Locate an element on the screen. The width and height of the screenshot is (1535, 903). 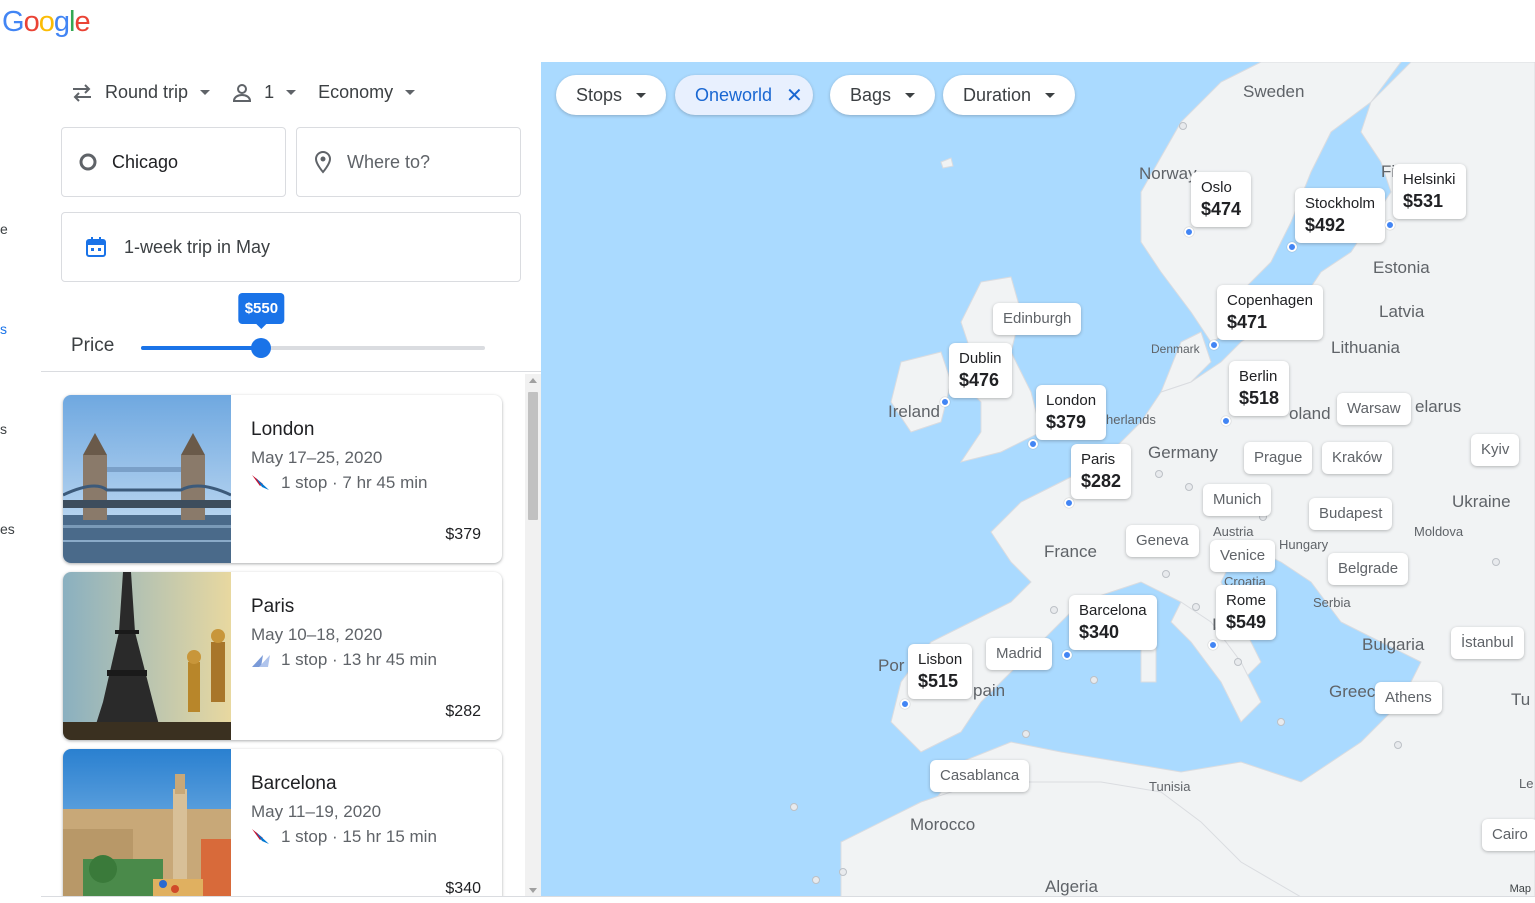
place-label: Ireland is located at coordinates (914, 411).